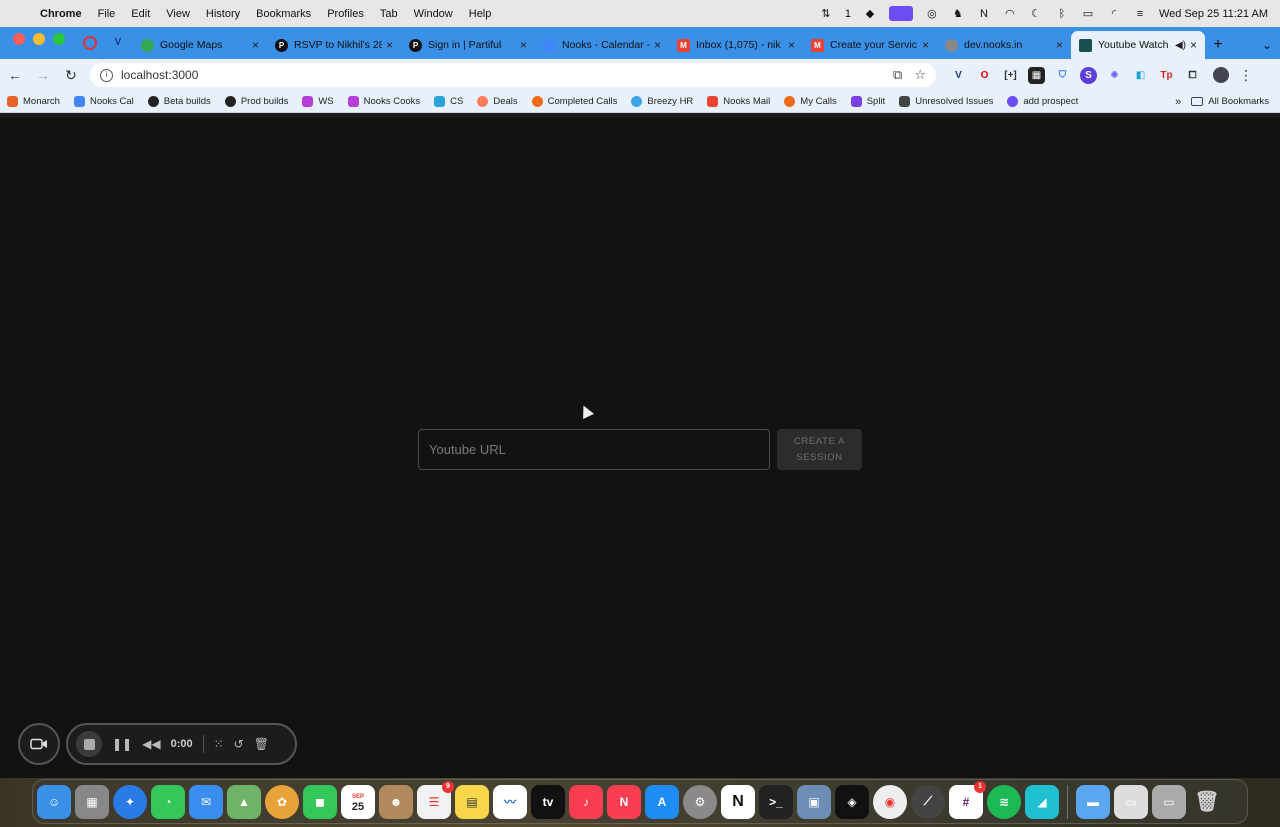  I want to click on window-stack-icon: ▭, so click(1169, 801).